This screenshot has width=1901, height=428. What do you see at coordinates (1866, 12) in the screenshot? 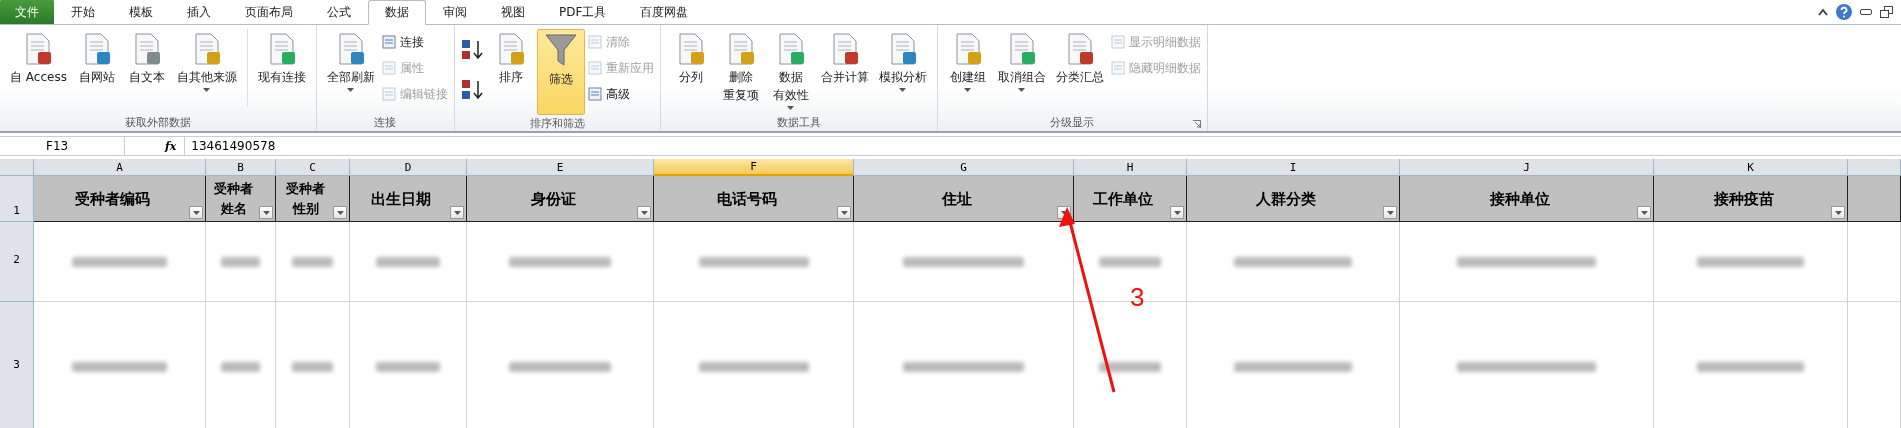
I see `minimize-icon` at bounding box center [1866, 12].